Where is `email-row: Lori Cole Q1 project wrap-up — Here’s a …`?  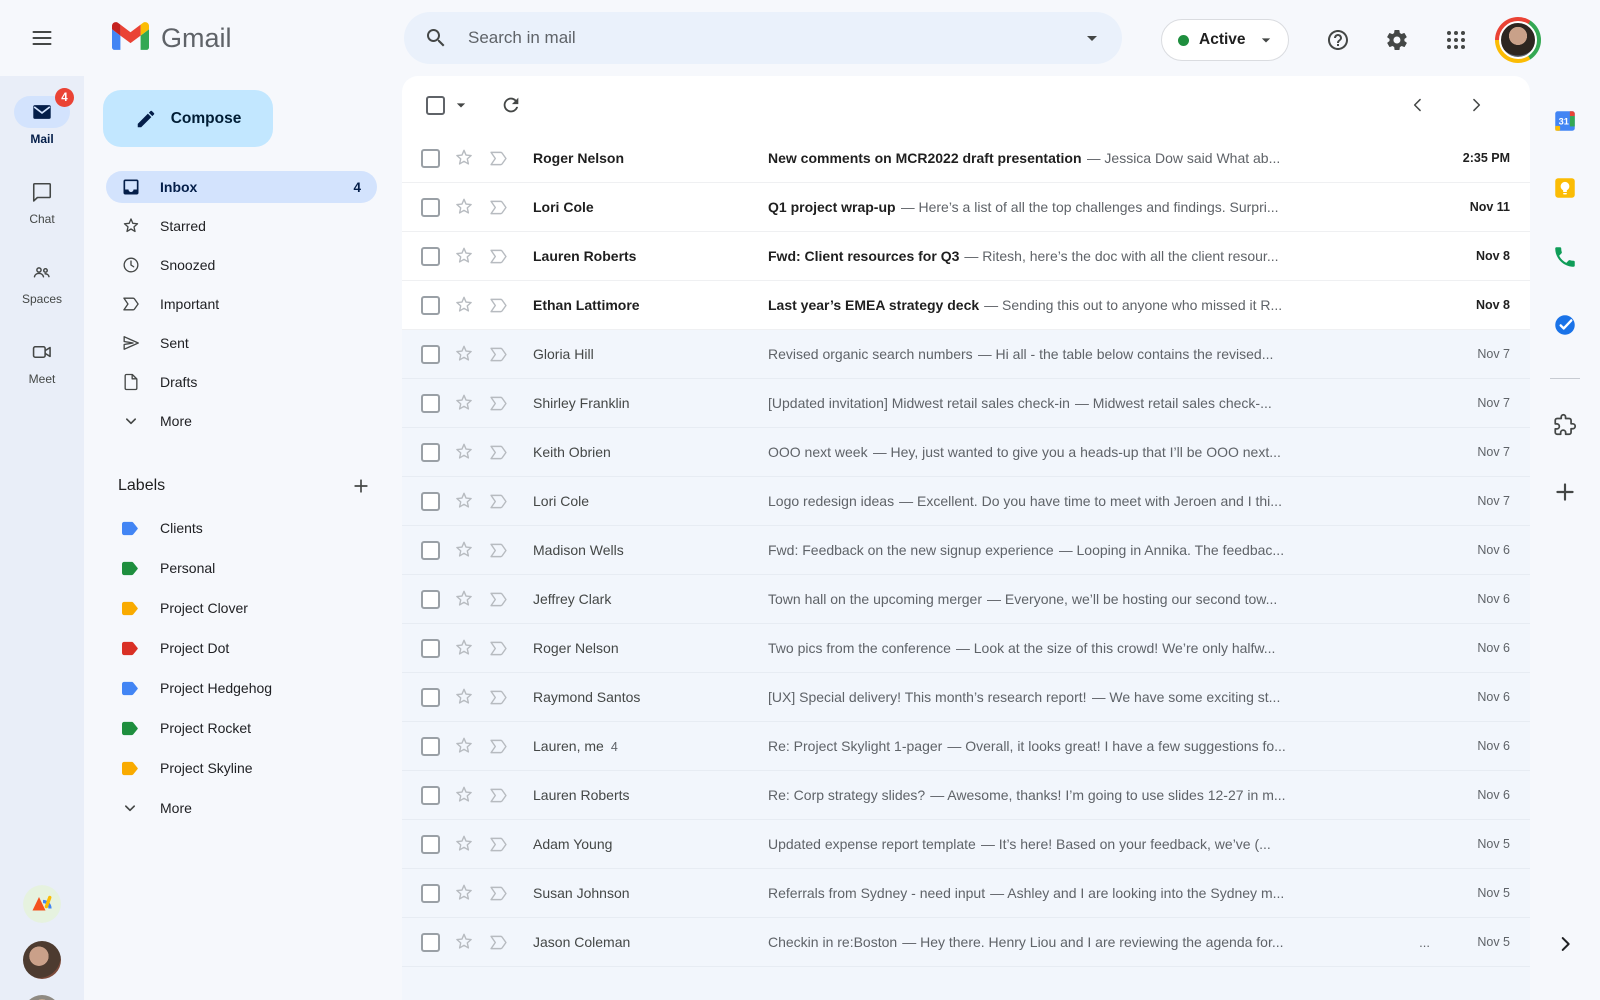 email-row: Lori Cole Q1 project wrap-up — Here’s a … is located at coordinates (966, 207).